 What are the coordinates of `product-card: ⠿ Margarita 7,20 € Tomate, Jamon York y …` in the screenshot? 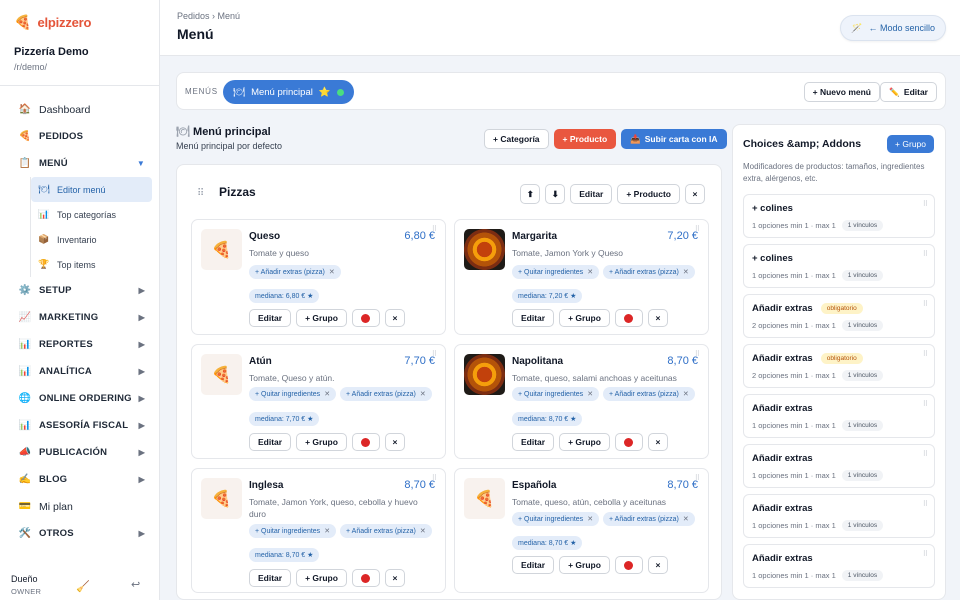 It's located at (581, 277).